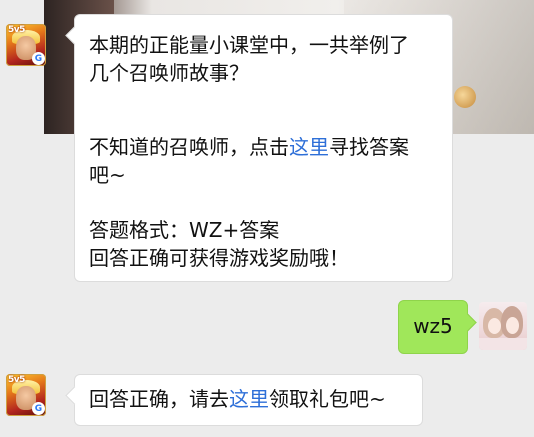  What do you see at coordinates (249, 45) in the screenshot?
I see `question-line-1: 本期的正能量小课堂中，一共举例了` at bounding box center [249, 45].